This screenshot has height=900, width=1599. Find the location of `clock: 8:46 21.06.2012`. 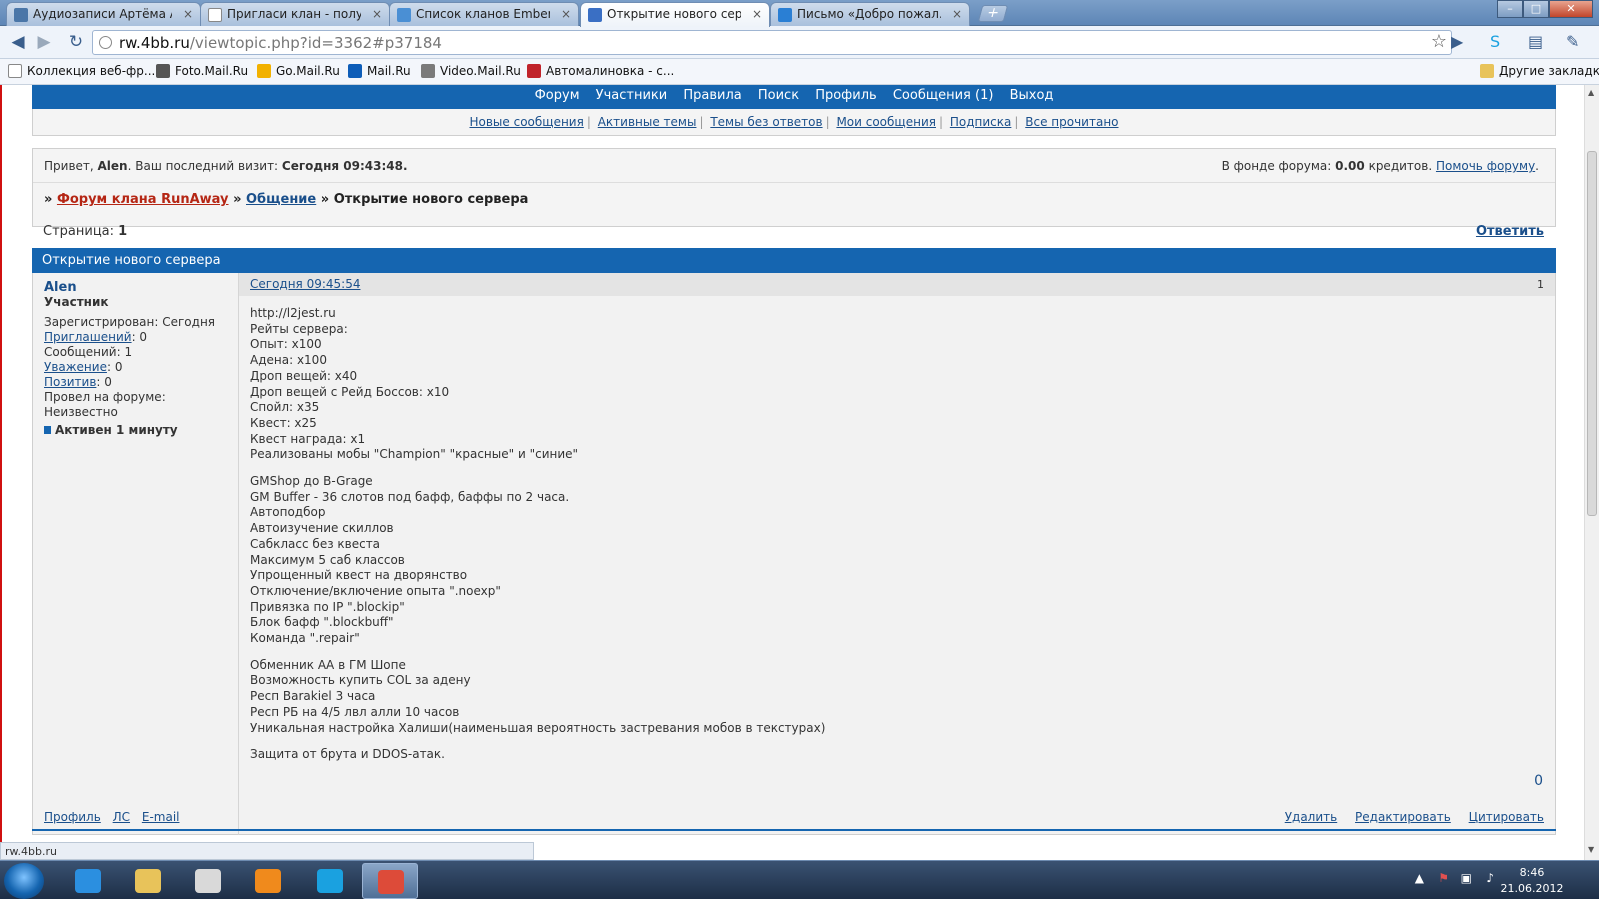

clock: 8:46 21.06.2012 is located at coordinates (1532, 881).